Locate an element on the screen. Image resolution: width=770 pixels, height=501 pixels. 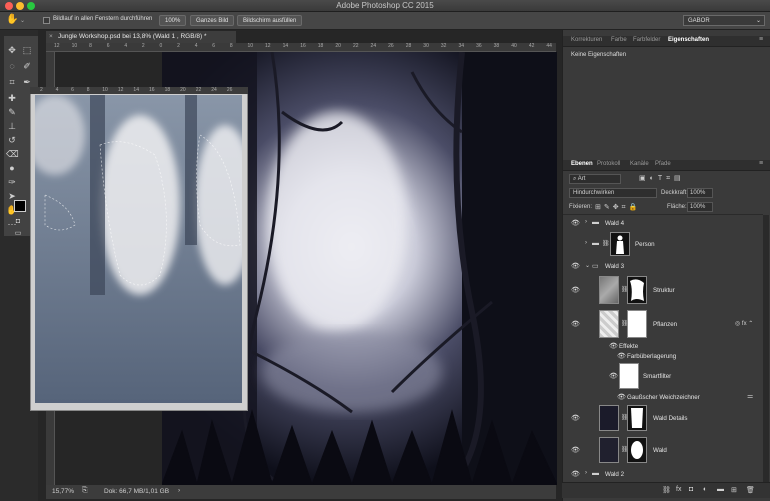
layer-filter-icons: ▣◐T⌗▤ is located at coordinates (662, 178).